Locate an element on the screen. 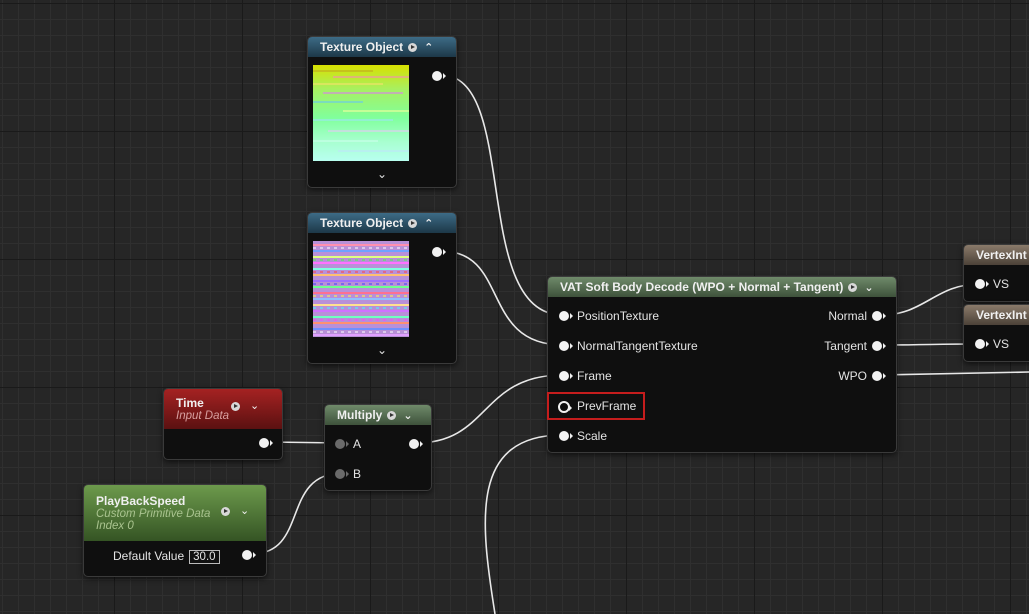 Image resolution: width=1029 pixels, height=614 pixels. multiply-input-a-pin is located at coordinates (342, 444).